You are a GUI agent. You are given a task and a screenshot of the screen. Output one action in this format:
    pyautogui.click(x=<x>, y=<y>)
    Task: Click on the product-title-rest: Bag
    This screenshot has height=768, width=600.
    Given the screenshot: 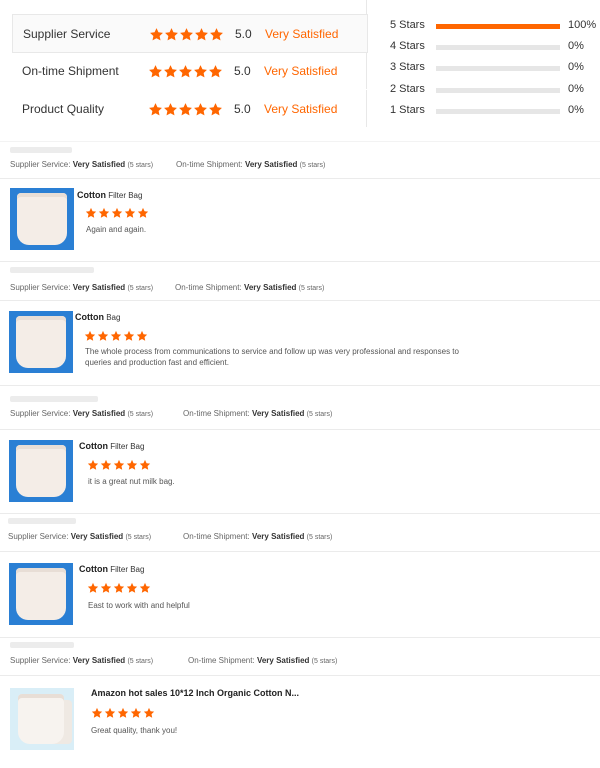 What is the action you would take?
    pyautogui.click(x=112, y=317)
    